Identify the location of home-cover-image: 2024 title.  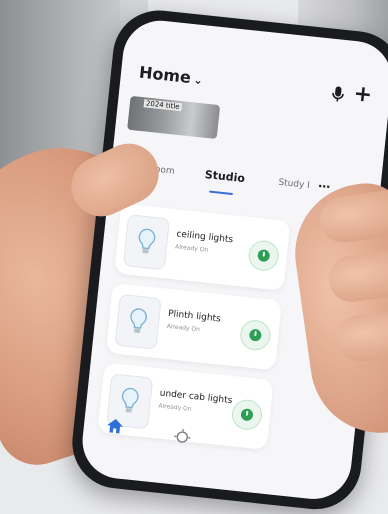
(173, 117).